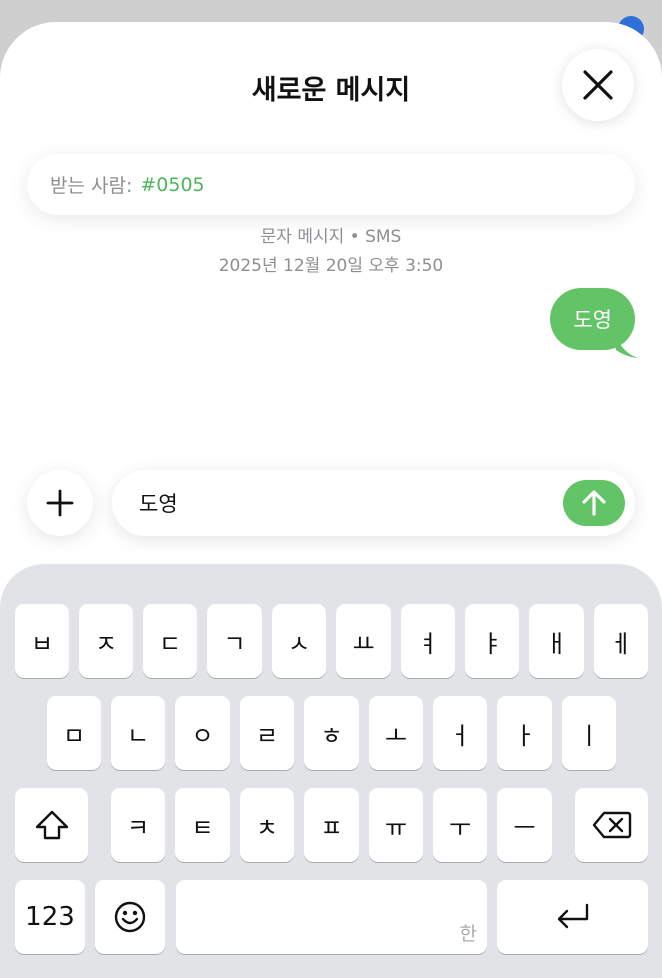  I want to click on key: ㅍ, so click(331, 825).